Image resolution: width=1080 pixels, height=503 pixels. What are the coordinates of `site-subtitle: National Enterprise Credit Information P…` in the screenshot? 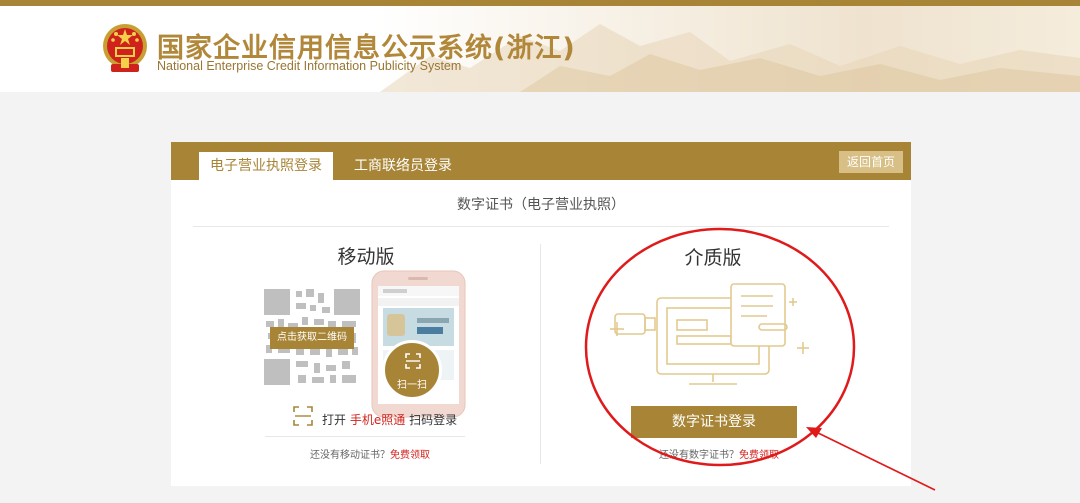 It's located at (309, 66).